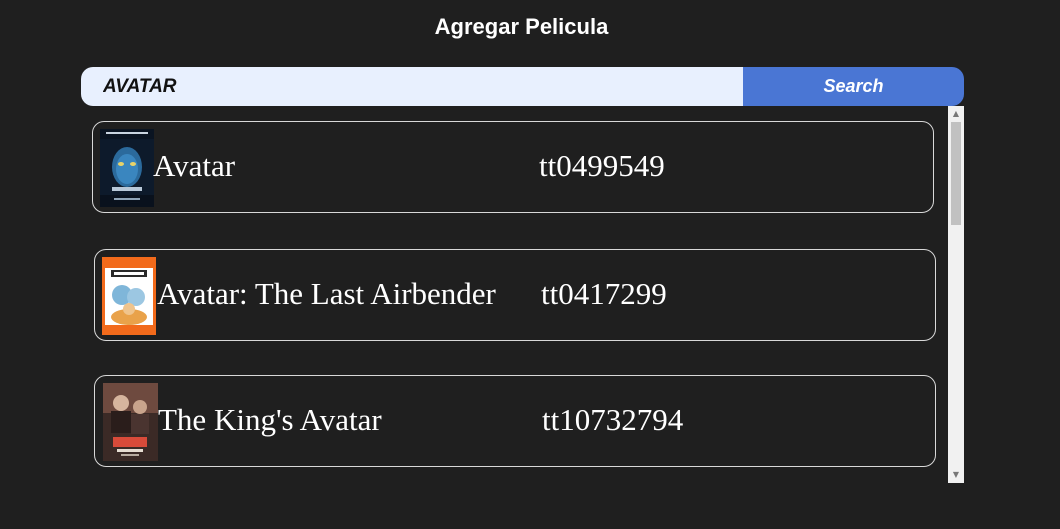  I want to click on movie-id: tt0417299, so click(604, 293).